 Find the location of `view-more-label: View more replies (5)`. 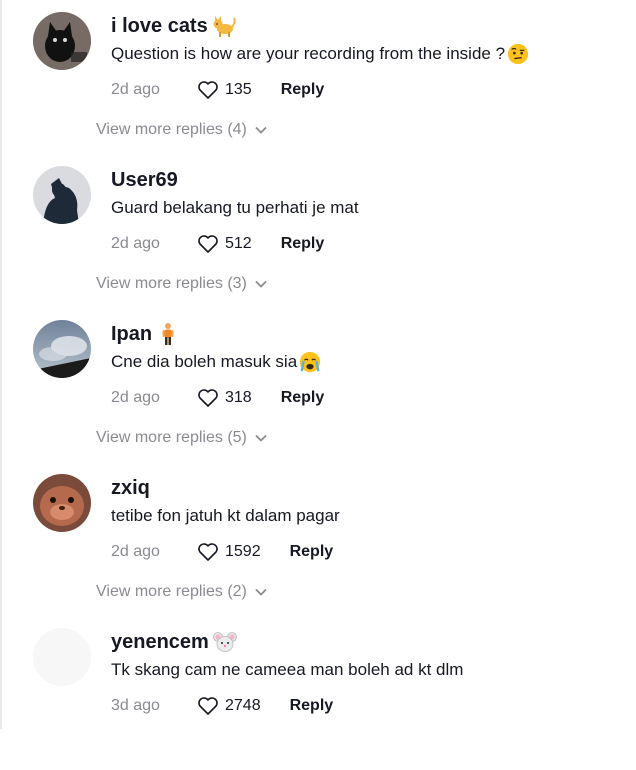

view-more-label: View more replies (5) is located at coordinates (171, 437).